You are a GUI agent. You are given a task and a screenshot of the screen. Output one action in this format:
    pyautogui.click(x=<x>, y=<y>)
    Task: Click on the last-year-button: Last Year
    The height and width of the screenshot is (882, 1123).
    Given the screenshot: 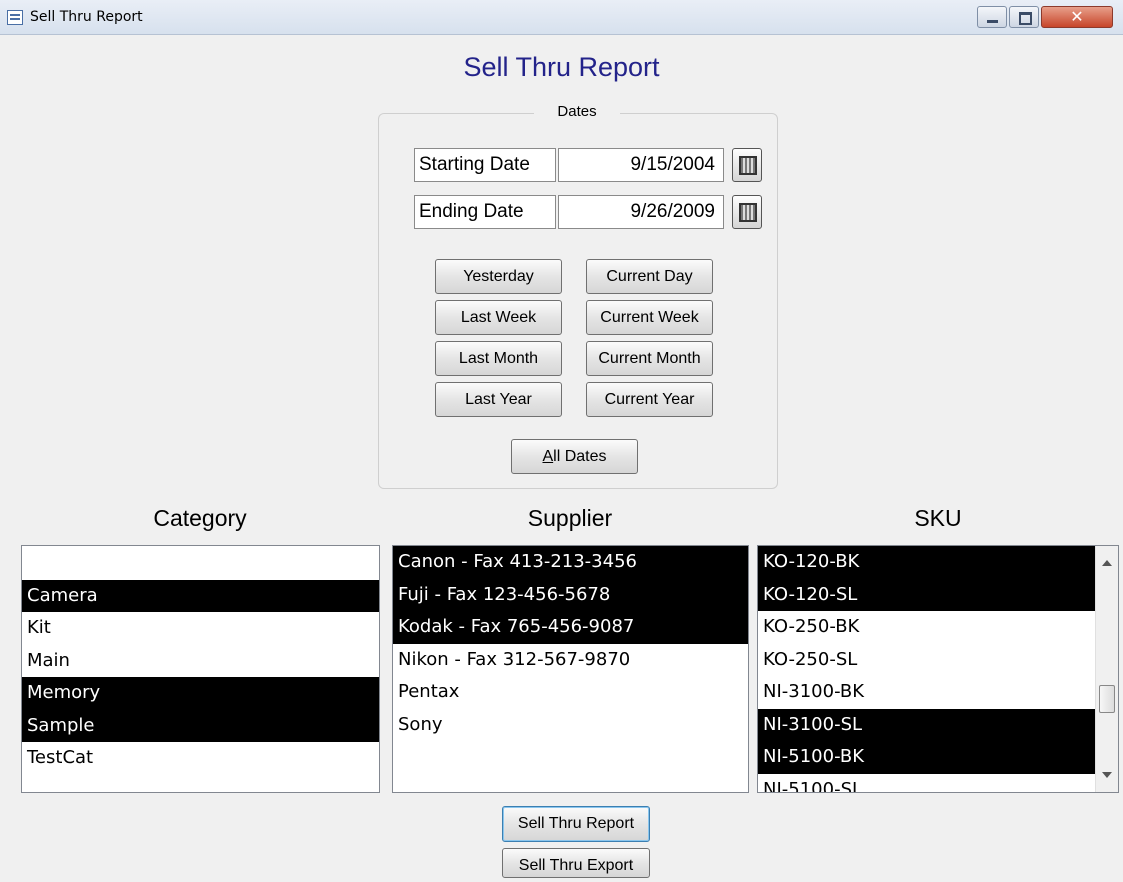 What is the action you would take?
    pyautogui.click(x=498, y=399)
    